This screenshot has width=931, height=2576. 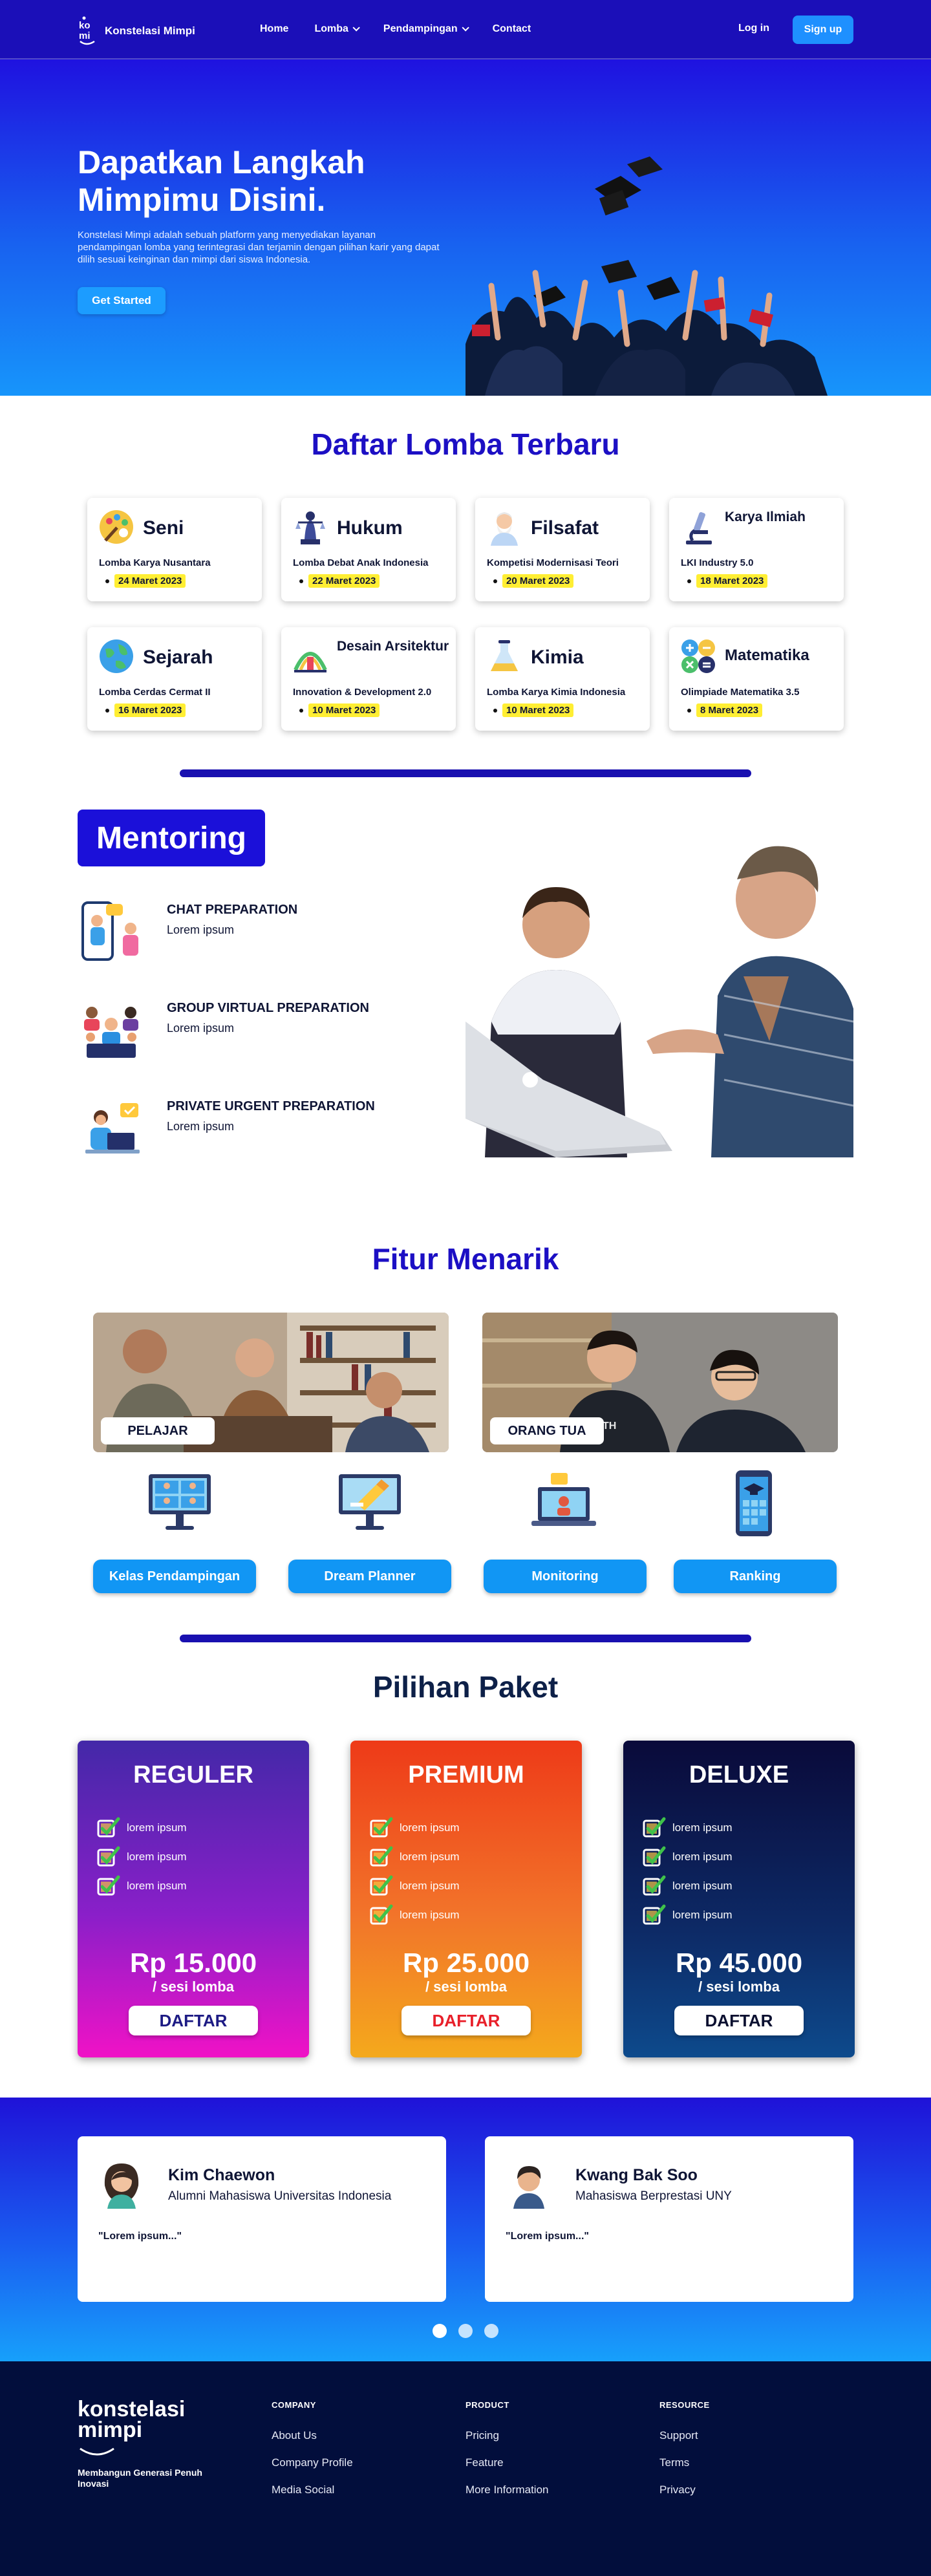 I want to click on get-started-button: Get Started, so click(x=122, y=300).